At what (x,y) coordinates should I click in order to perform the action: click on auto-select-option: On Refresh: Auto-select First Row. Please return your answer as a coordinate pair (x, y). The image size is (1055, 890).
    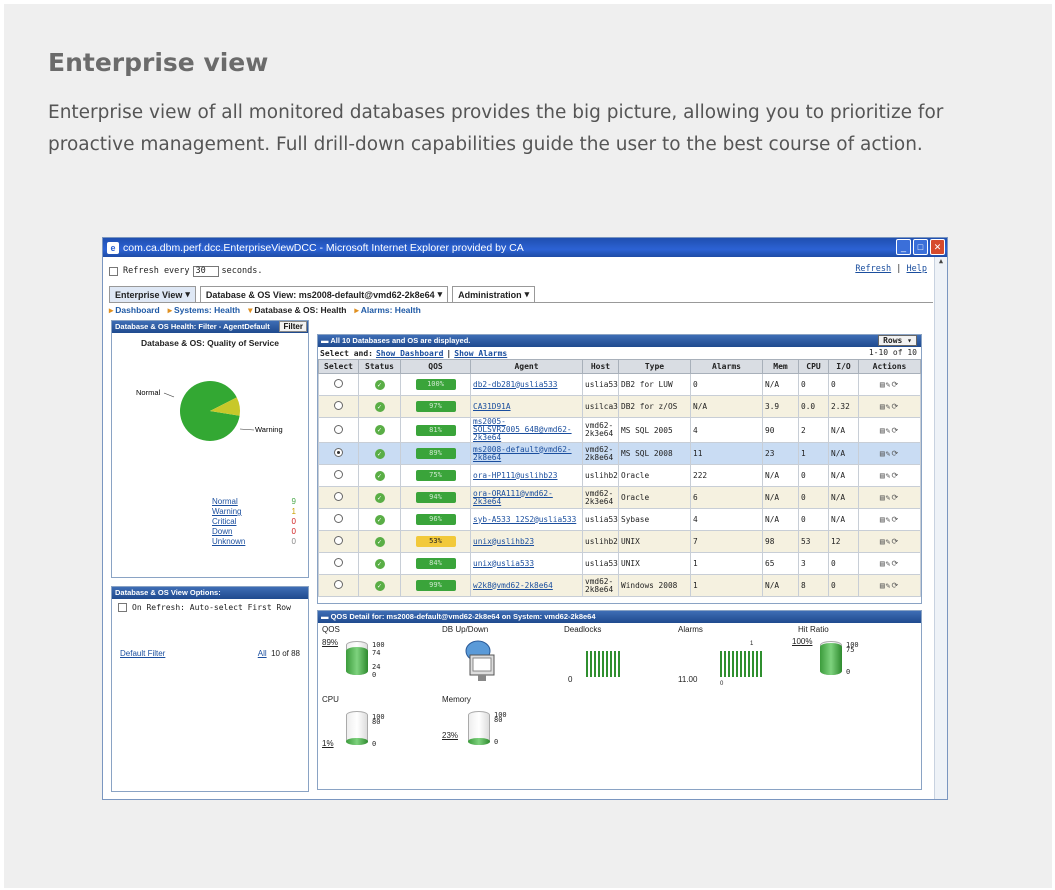
    Looking at the image, I should click on (210, 607).